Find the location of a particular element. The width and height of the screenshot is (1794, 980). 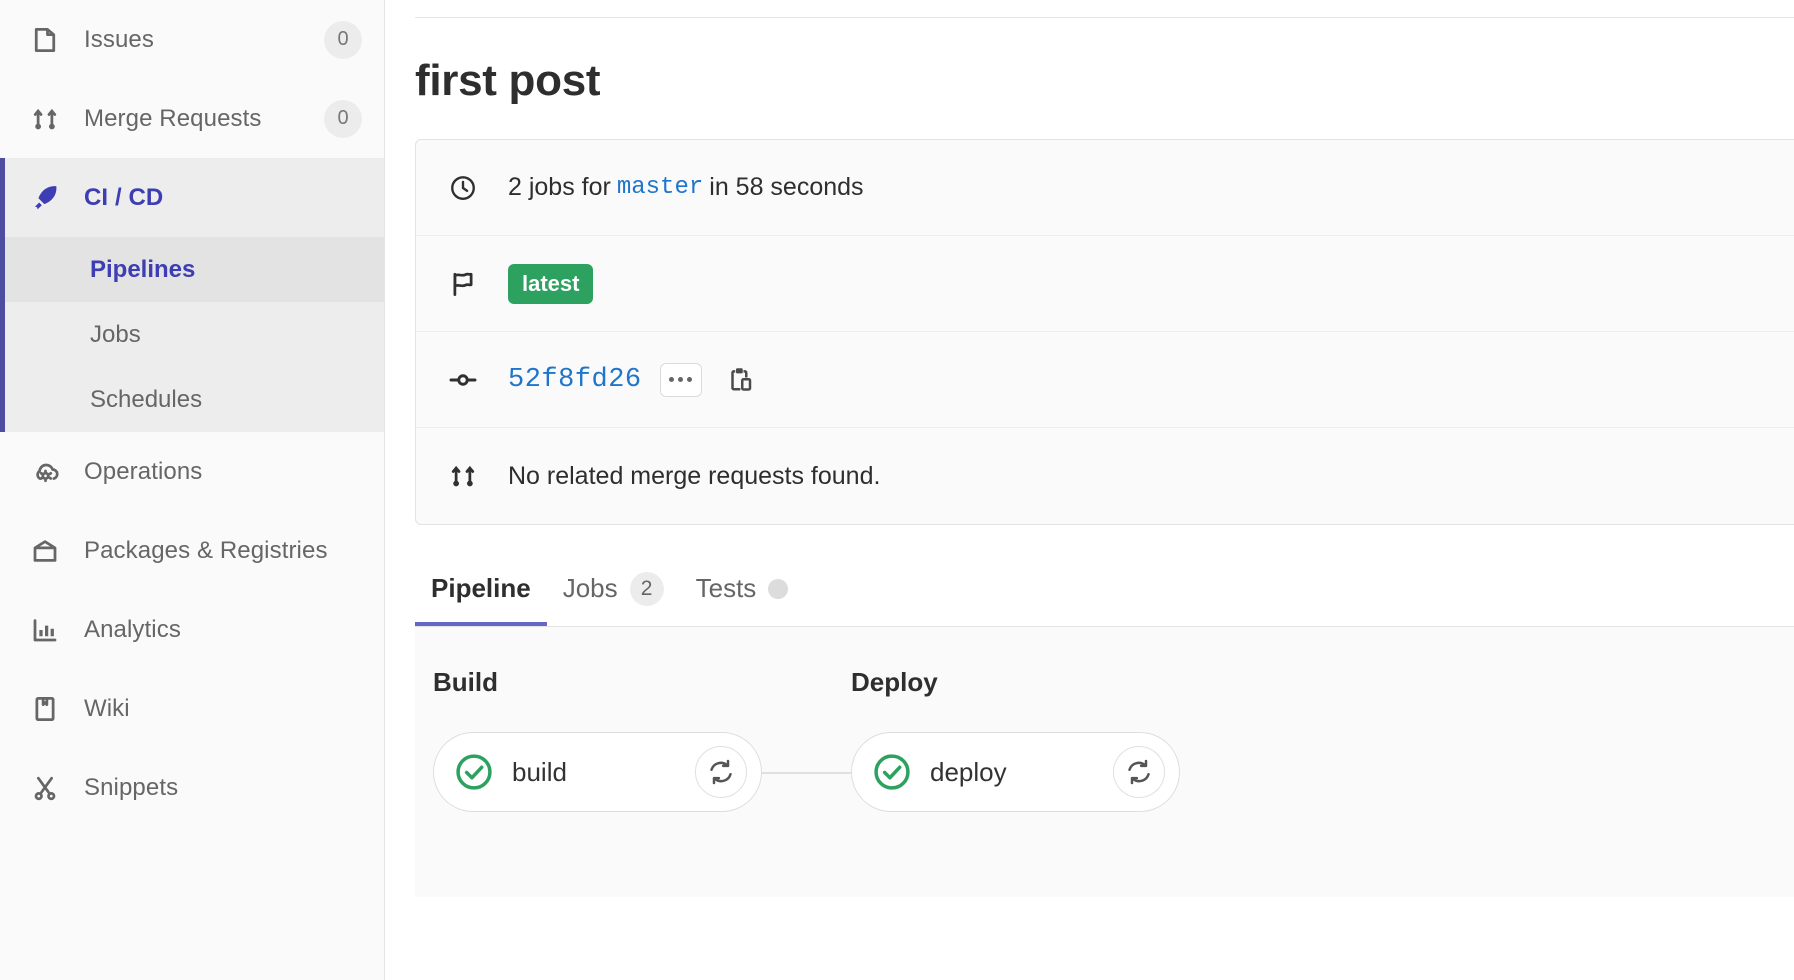

clock-icon is located at coordinates (463, 188).